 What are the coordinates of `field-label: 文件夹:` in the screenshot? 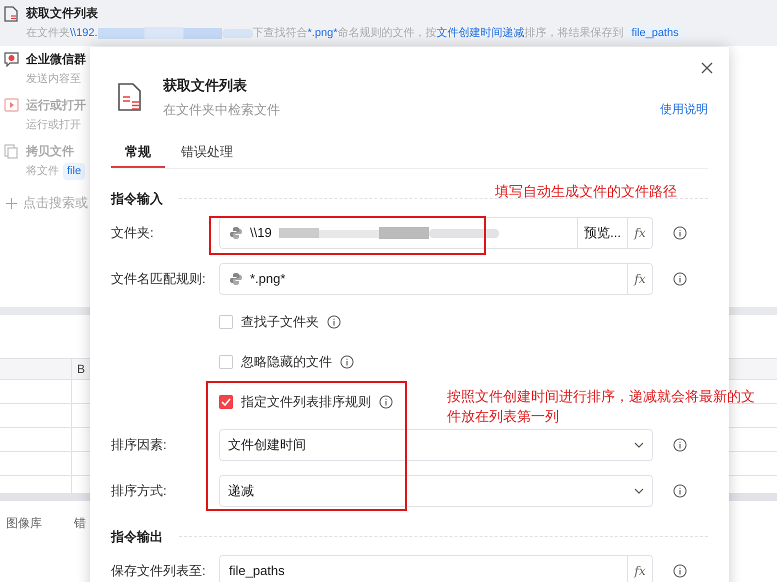 It's located at (133, 233).